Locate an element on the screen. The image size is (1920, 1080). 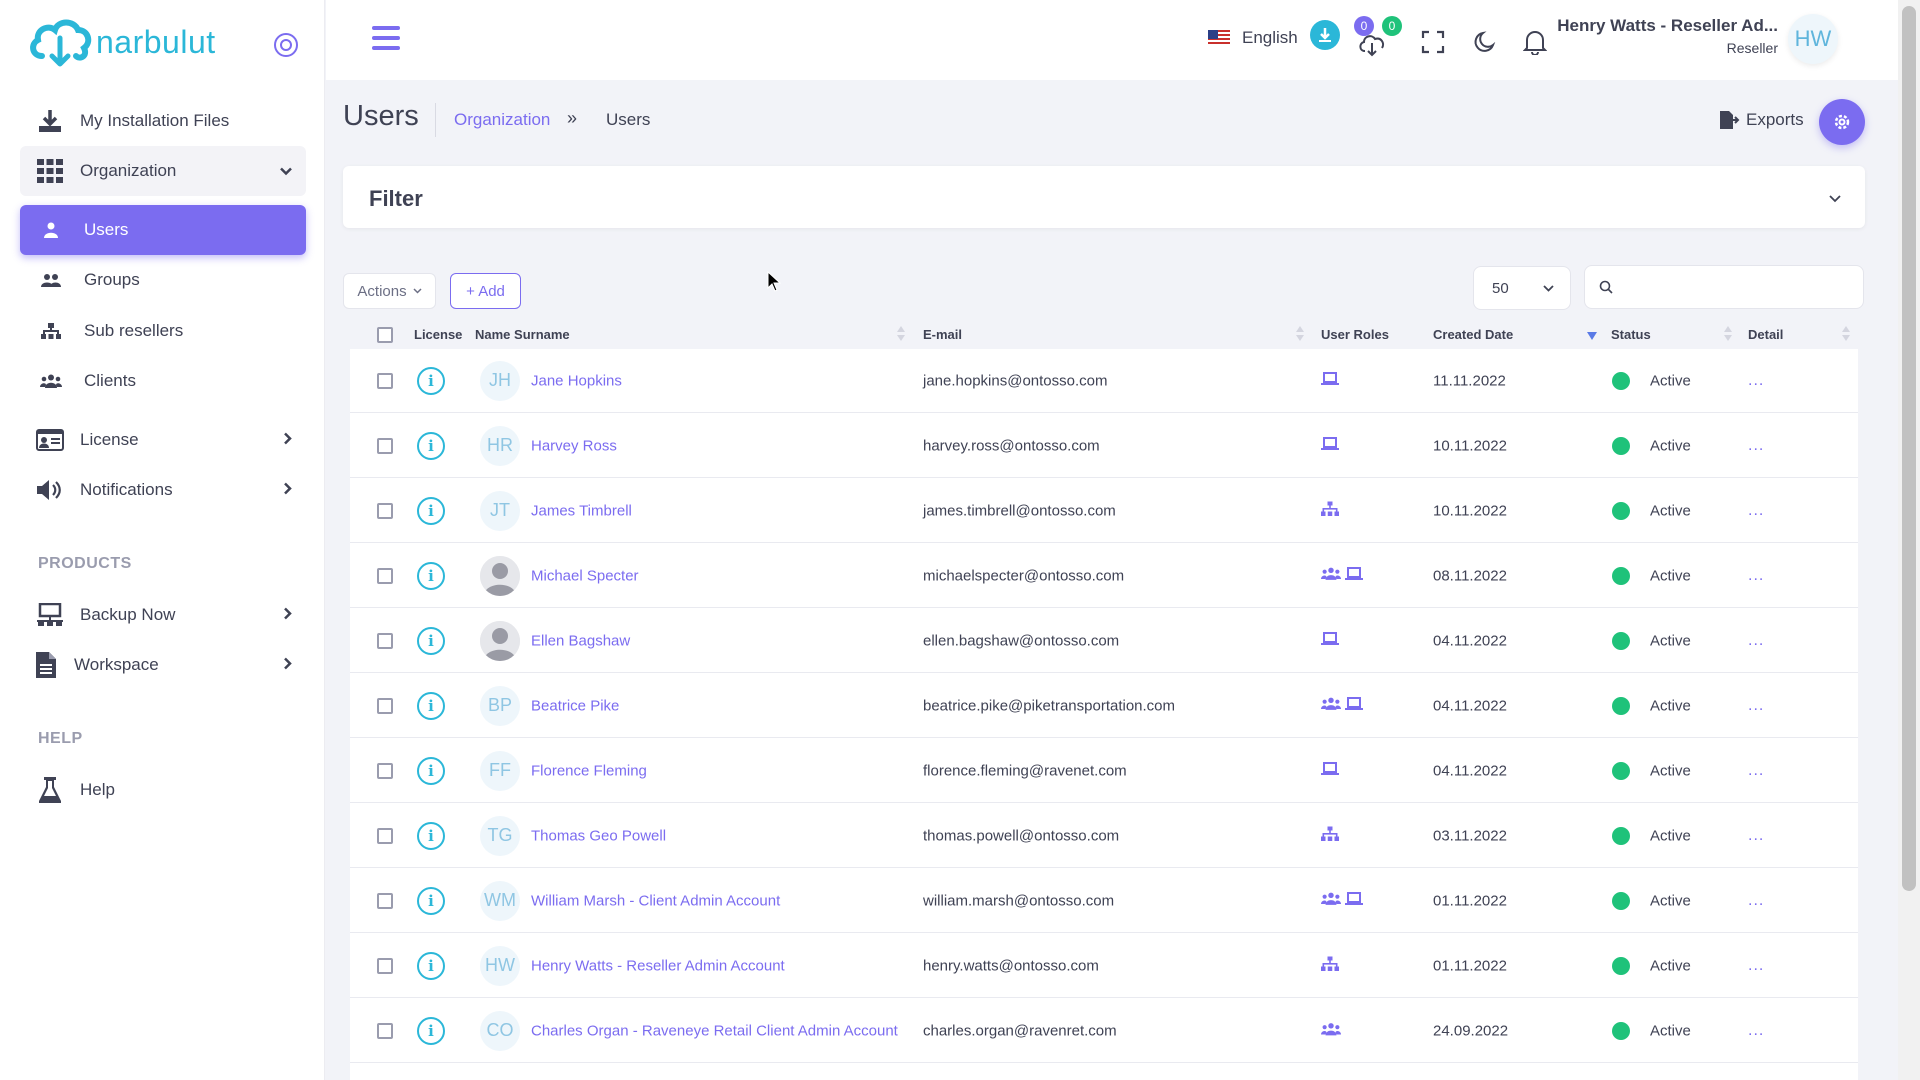
add-user-button: + Add is located at coordinates (485, 291).